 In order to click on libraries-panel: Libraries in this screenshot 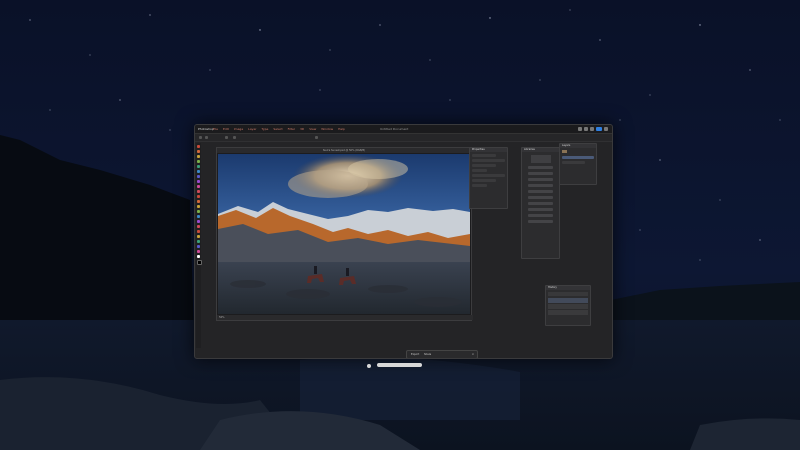, I will do `click(540, 203)`.